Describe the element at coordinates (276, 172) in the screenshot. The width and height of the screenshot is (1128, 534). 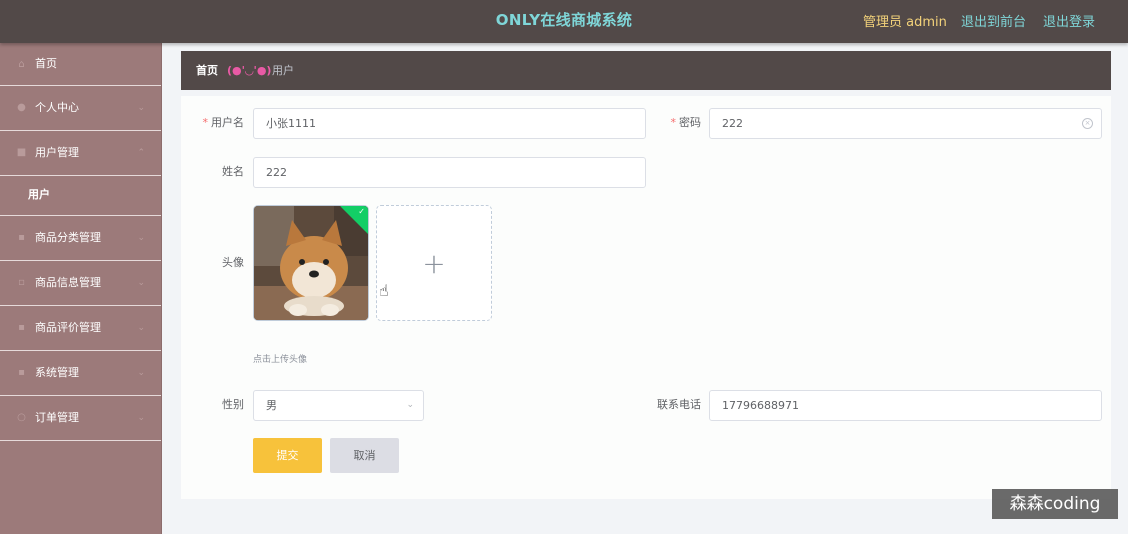
I see `name-value: 222` at that location.